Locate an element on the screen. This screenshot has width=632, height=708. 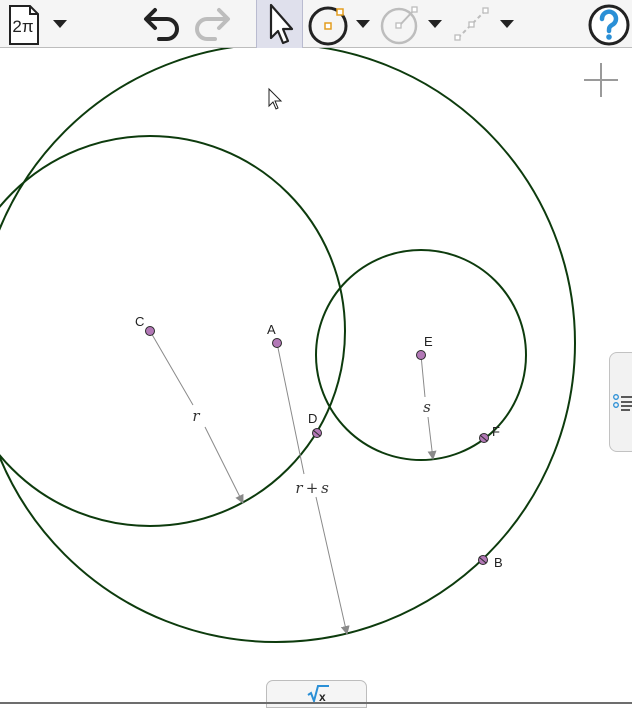
undo-button is located at coordinates (163, 24).